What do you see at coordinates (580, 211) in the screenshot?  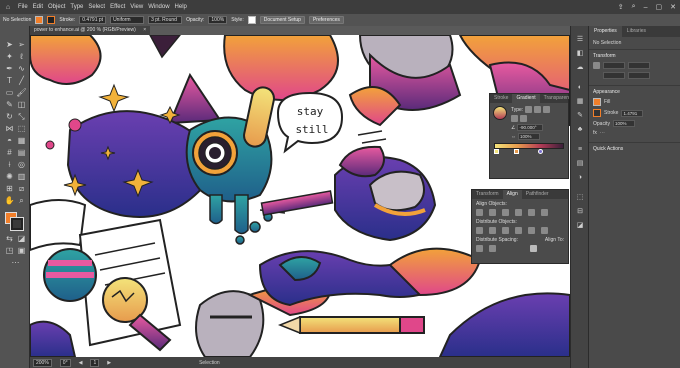 I see `align-dock-icon: ⊟` at bounding box center [580, 211].